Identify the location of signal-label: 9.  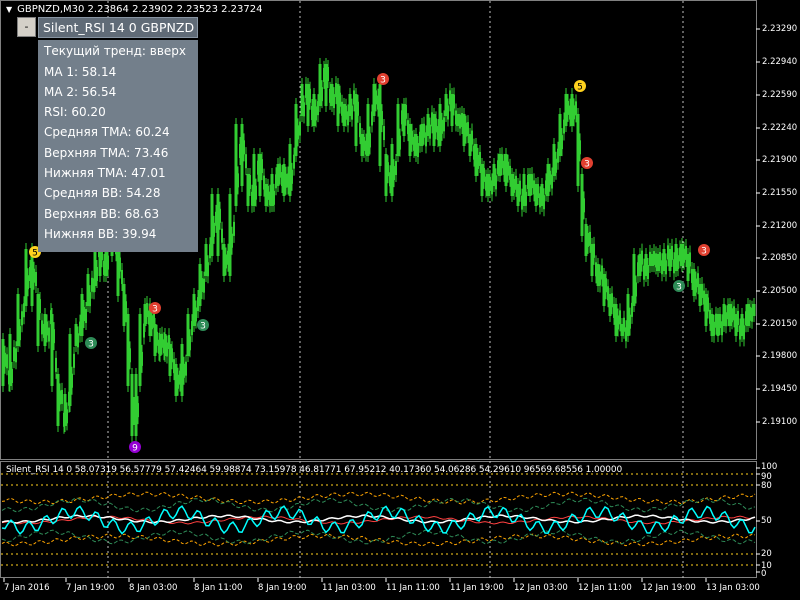
(135, 449).